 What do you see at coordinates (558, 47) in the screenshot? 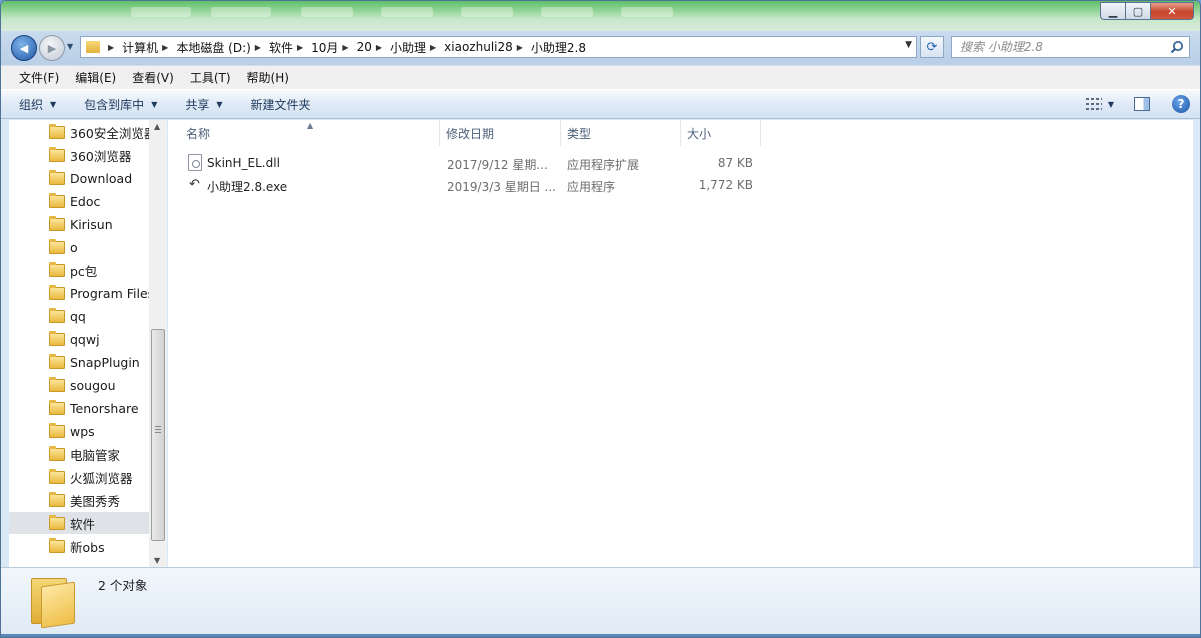
I see `breadcrumb-item: 小助理2.8` at bounding box center [558, 47].